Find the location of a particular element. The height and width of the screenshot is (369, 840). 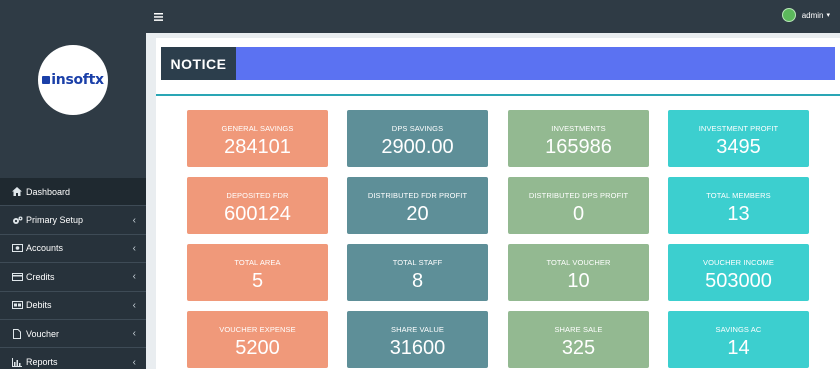

stat-card-deposited-fdr: DEPOSITED FDR 600124 is located at coordinates (257, 205).